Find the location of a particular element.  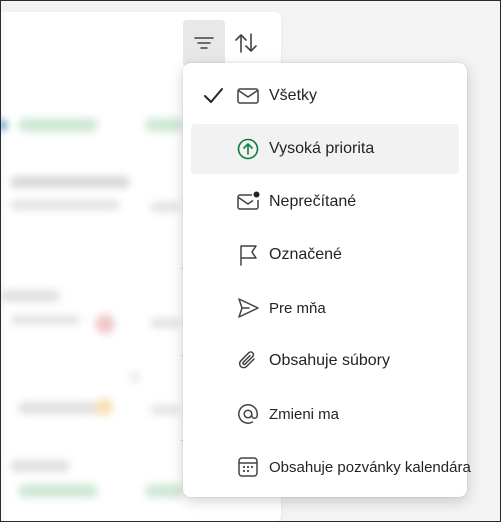

menu-item-label: Označené is located at coordinates (305, 254).